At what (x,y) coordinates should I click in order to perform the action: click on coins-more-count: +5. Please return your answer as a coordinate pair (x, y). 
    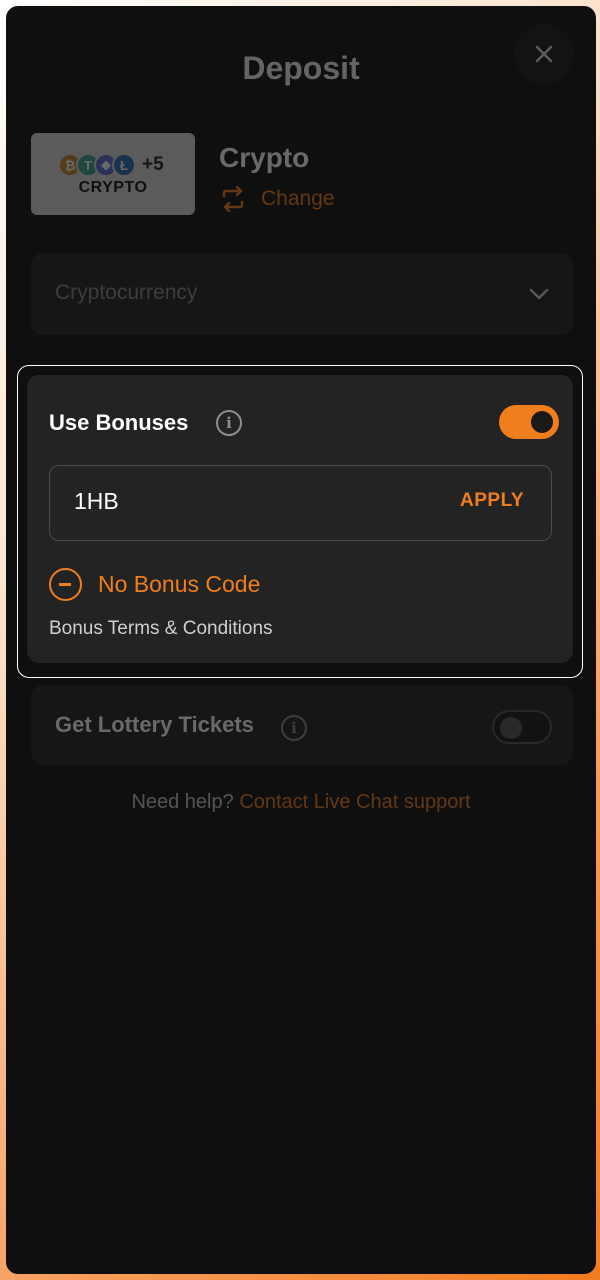
    Looking at the image, I should click on (153, 164).